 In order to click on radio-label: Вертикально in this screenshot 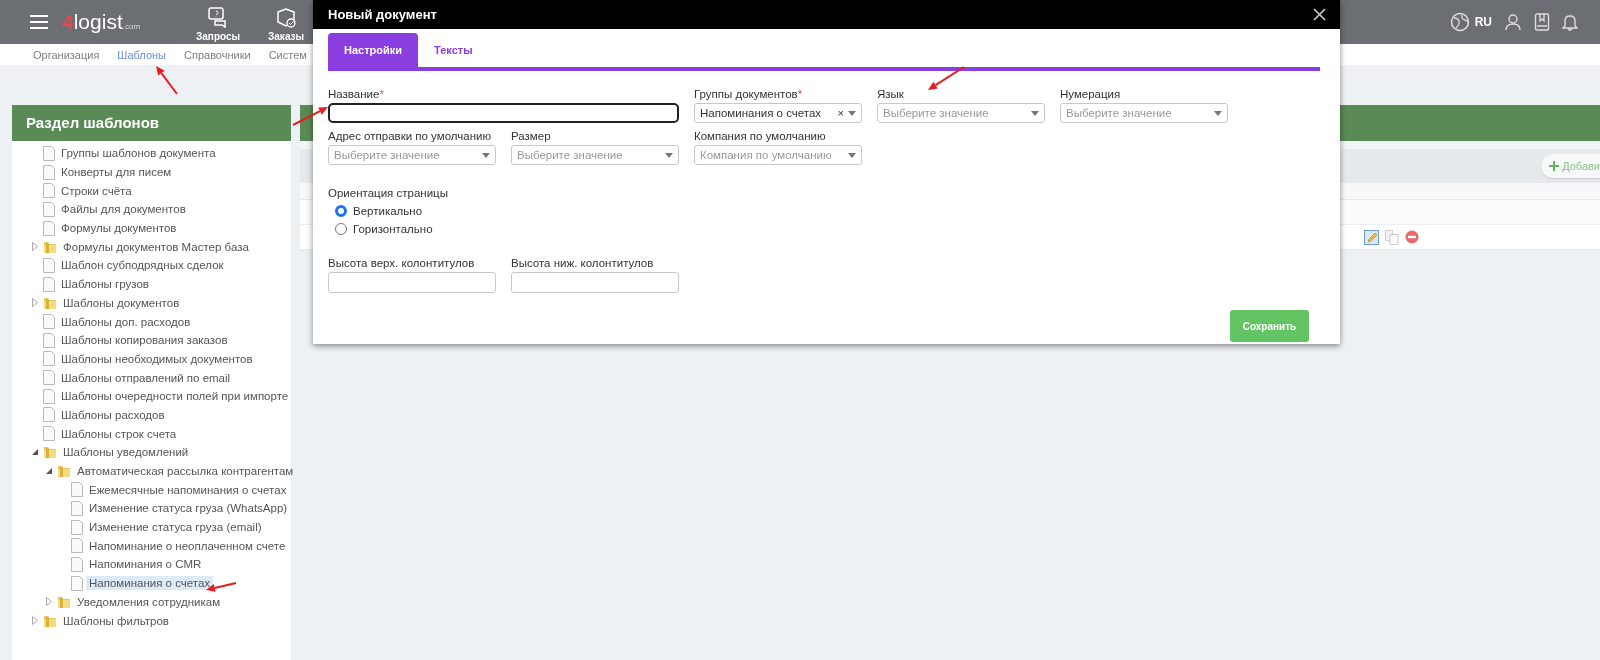, I will do `click(388, 211)`.